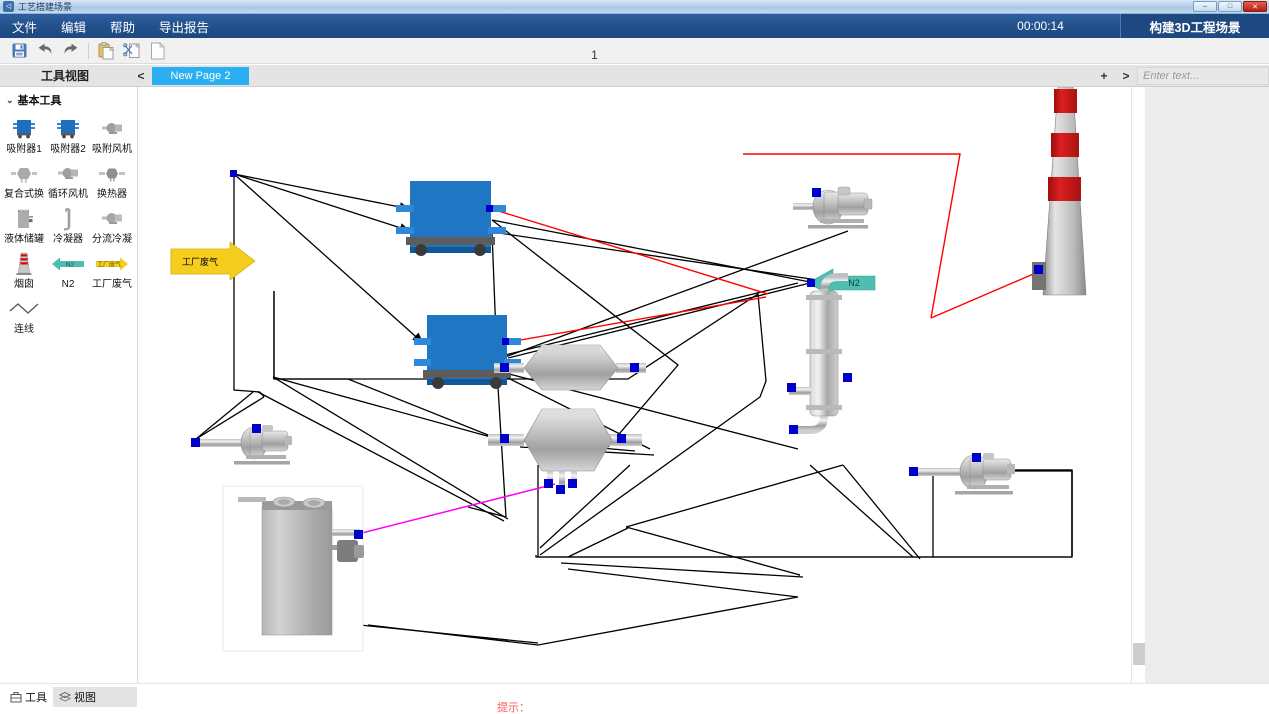 The width and height of the screenshot is (1269, 714). Describe the element at coordinates (184, 26) in the screenshot. I see `menu-export-report: 导出报告` at that location.